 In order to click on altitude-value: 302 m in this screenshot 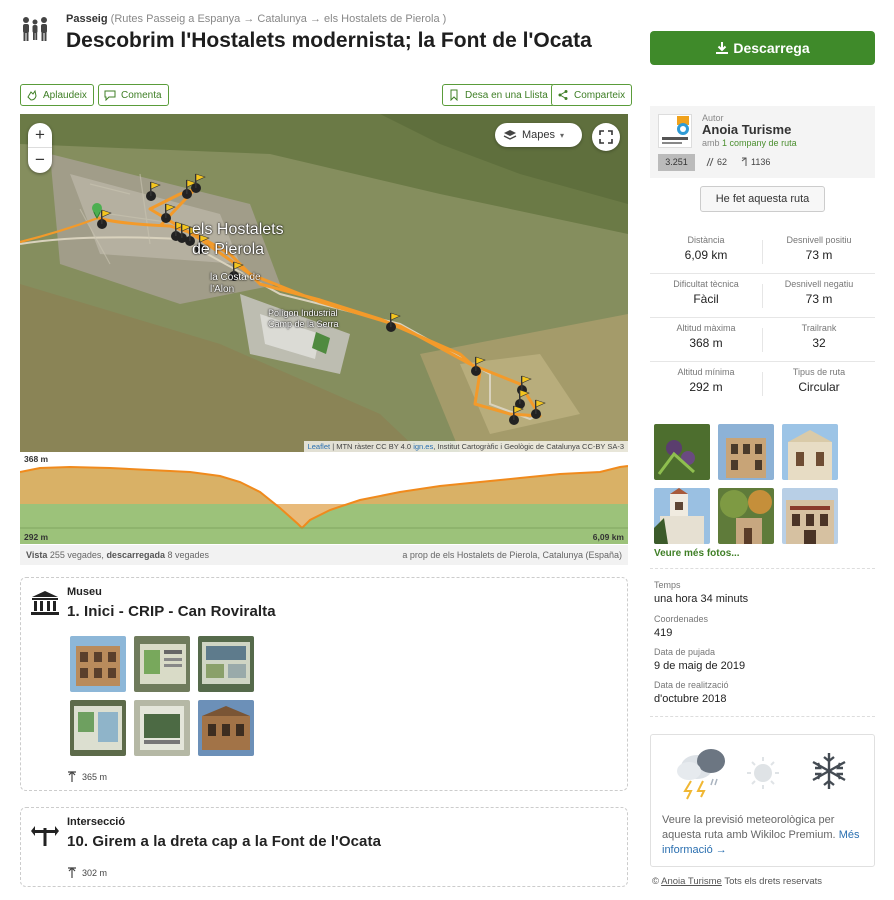, I will do `click(95, 873)`.